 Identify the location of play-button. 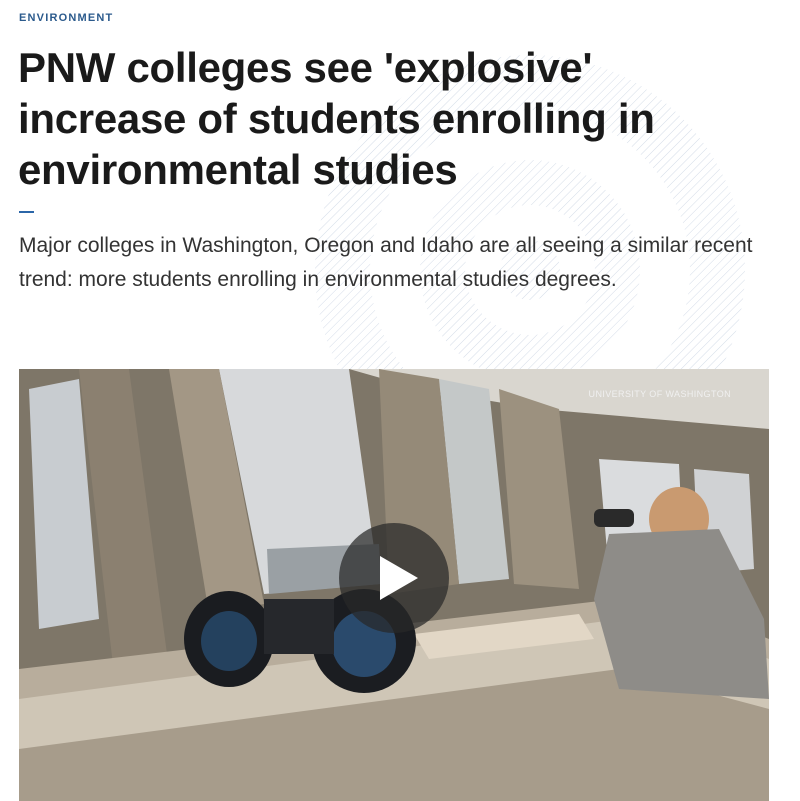
(394, 578).